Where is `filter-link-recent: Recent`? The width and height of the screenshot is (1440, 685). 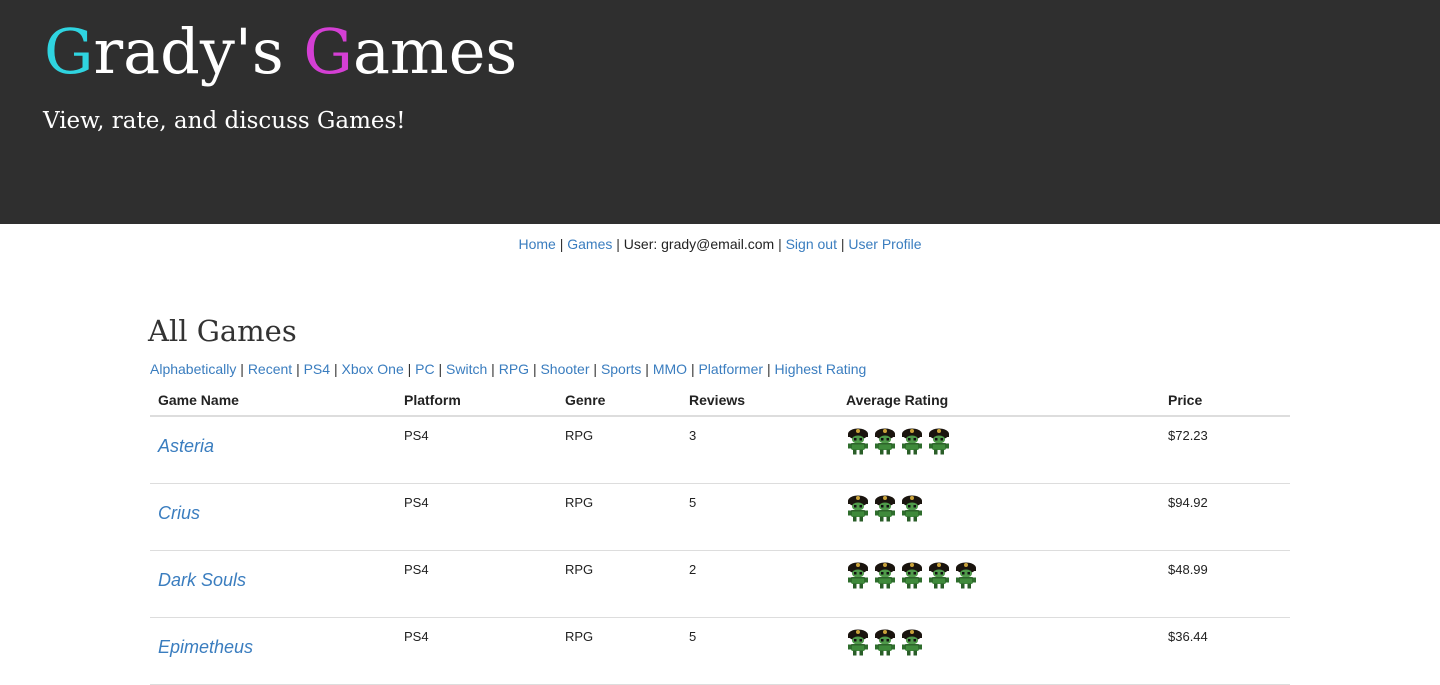
filter-link-recent: Recent is located at coordinates (270, 369).